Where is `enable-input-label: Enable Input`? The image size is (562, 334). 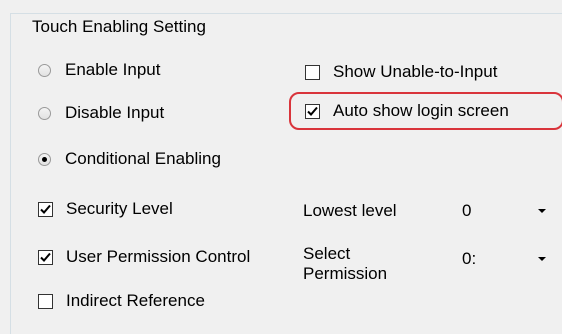 enable-input-label: Enable Input is located at coordinates (113, 69).